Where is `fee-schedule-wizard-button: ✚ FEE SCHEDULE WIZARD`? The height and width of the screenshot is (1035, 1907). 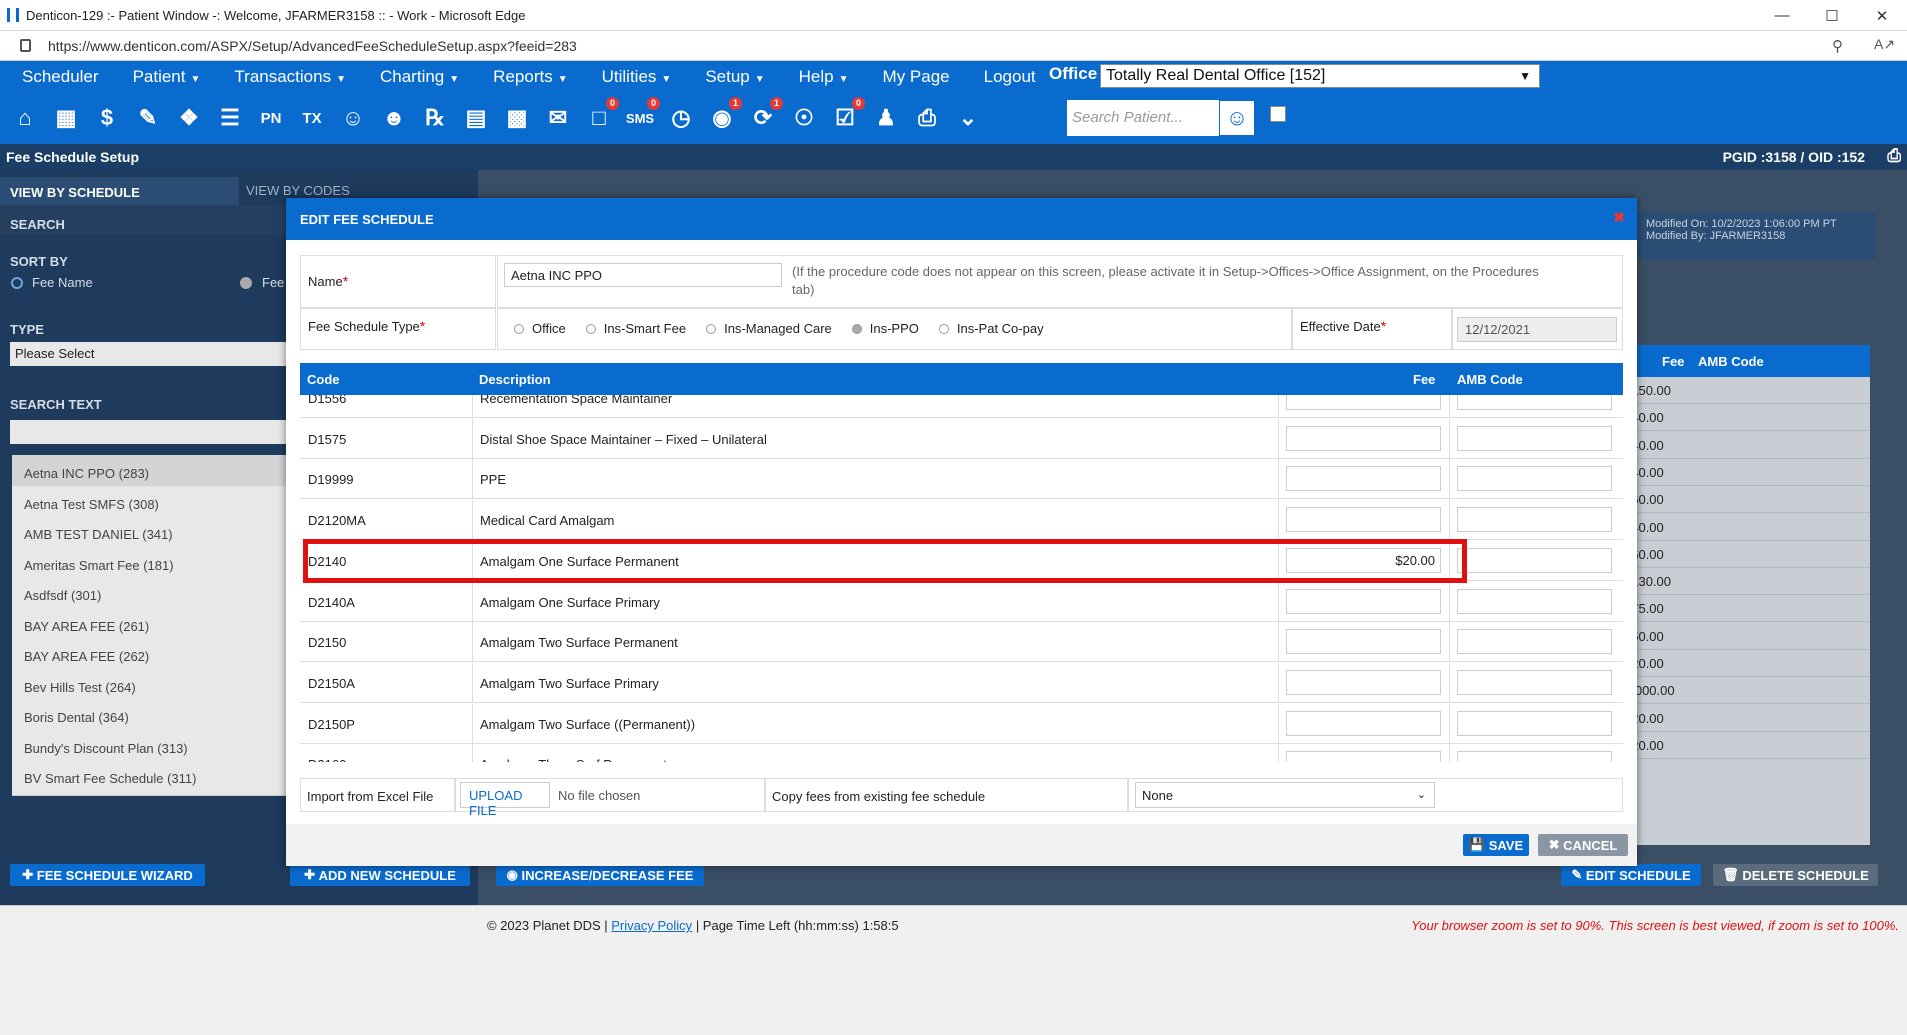 fee-schedule-wizard-button: ✚ FEE SCHEDULE WIZARD is located at coordinates (107, 875).